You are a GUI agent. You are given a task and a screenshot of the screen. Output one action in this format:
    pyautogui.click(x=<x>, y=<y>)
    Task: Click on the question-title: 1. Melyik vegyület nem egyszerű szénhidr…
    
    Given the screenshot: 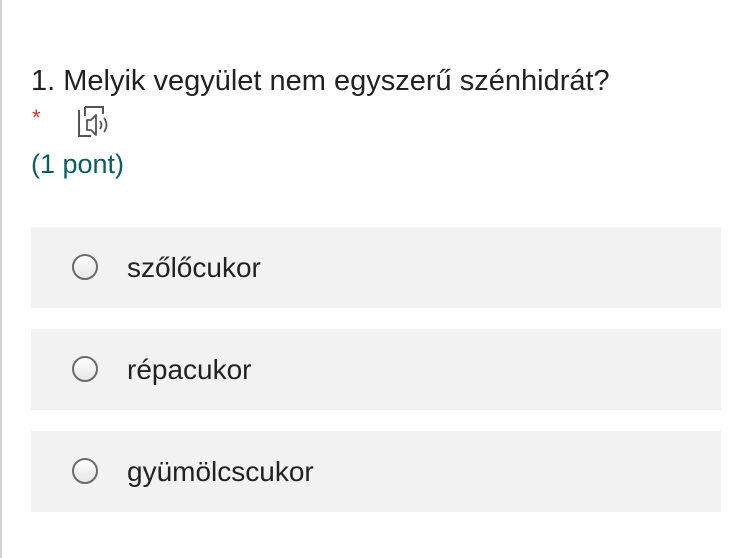 What is the action you would take?
    pyautogui.click(x=320, y=81)
    